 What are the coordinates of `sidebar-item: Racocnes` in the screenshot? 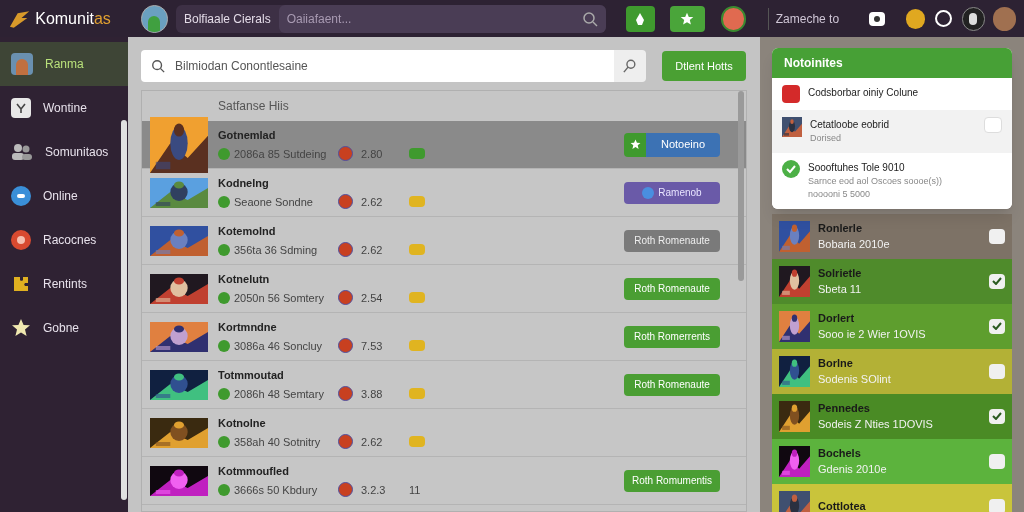 It's located at (64, 240).